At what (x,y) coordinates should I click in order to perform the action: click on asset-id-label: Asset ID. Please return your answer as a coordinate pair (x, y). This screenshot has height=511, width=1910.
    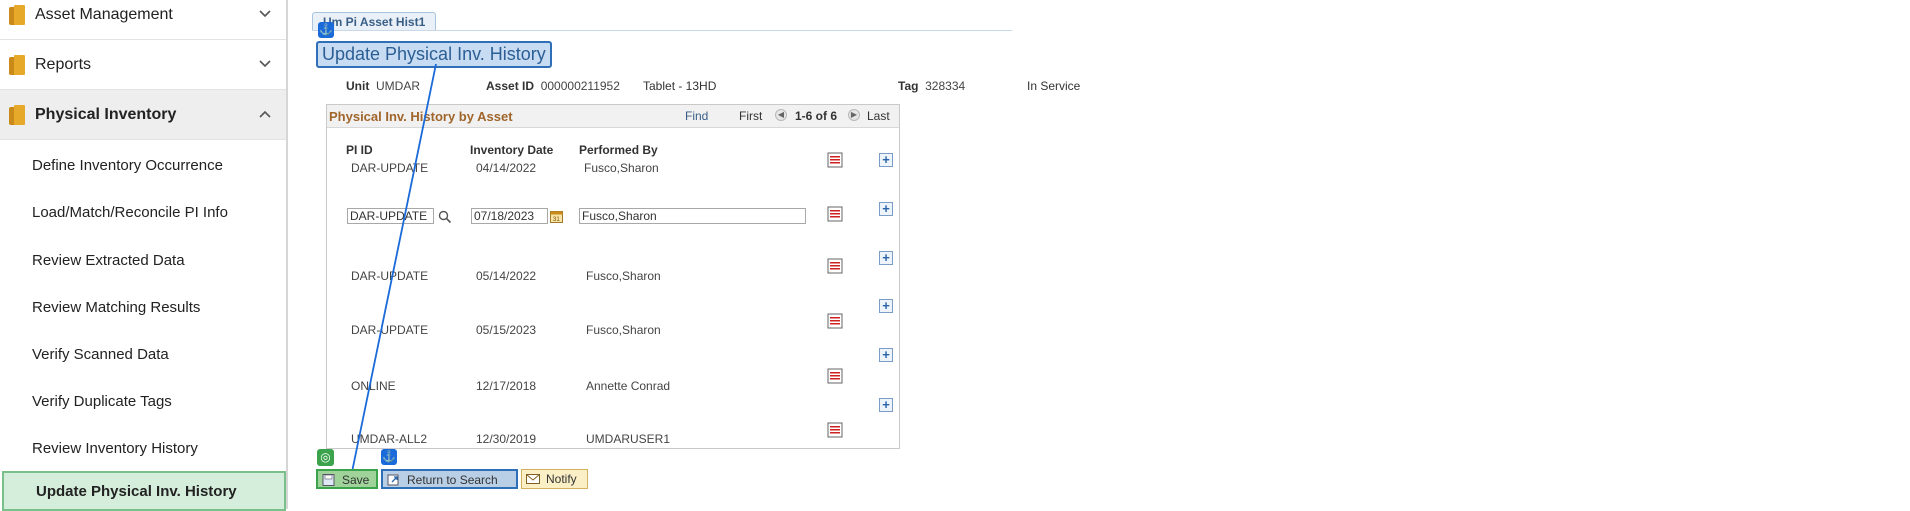
    Looking at the image, I should click on (510, 86).